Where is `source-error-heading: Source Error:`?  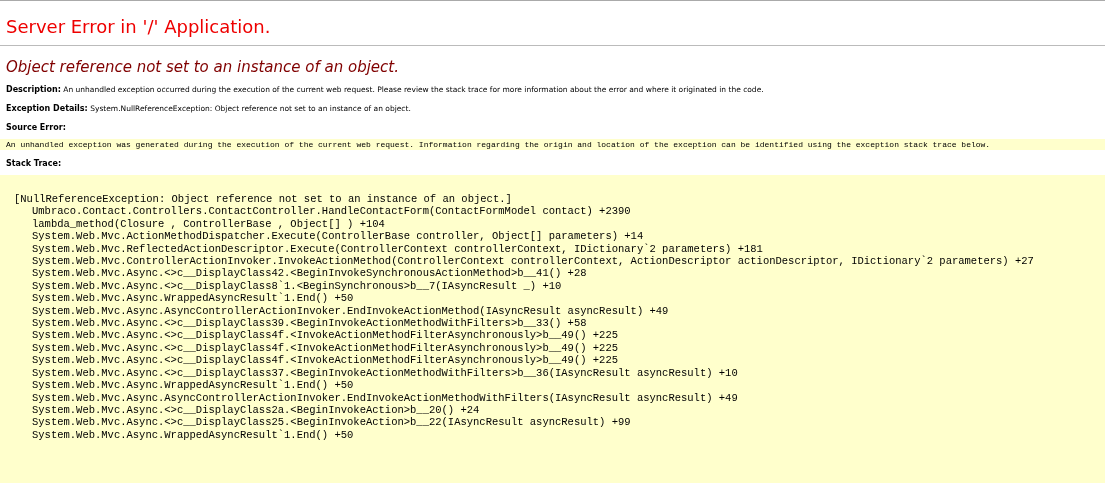 source-error-heading: Source Error: is located at coordinates (36, 127).